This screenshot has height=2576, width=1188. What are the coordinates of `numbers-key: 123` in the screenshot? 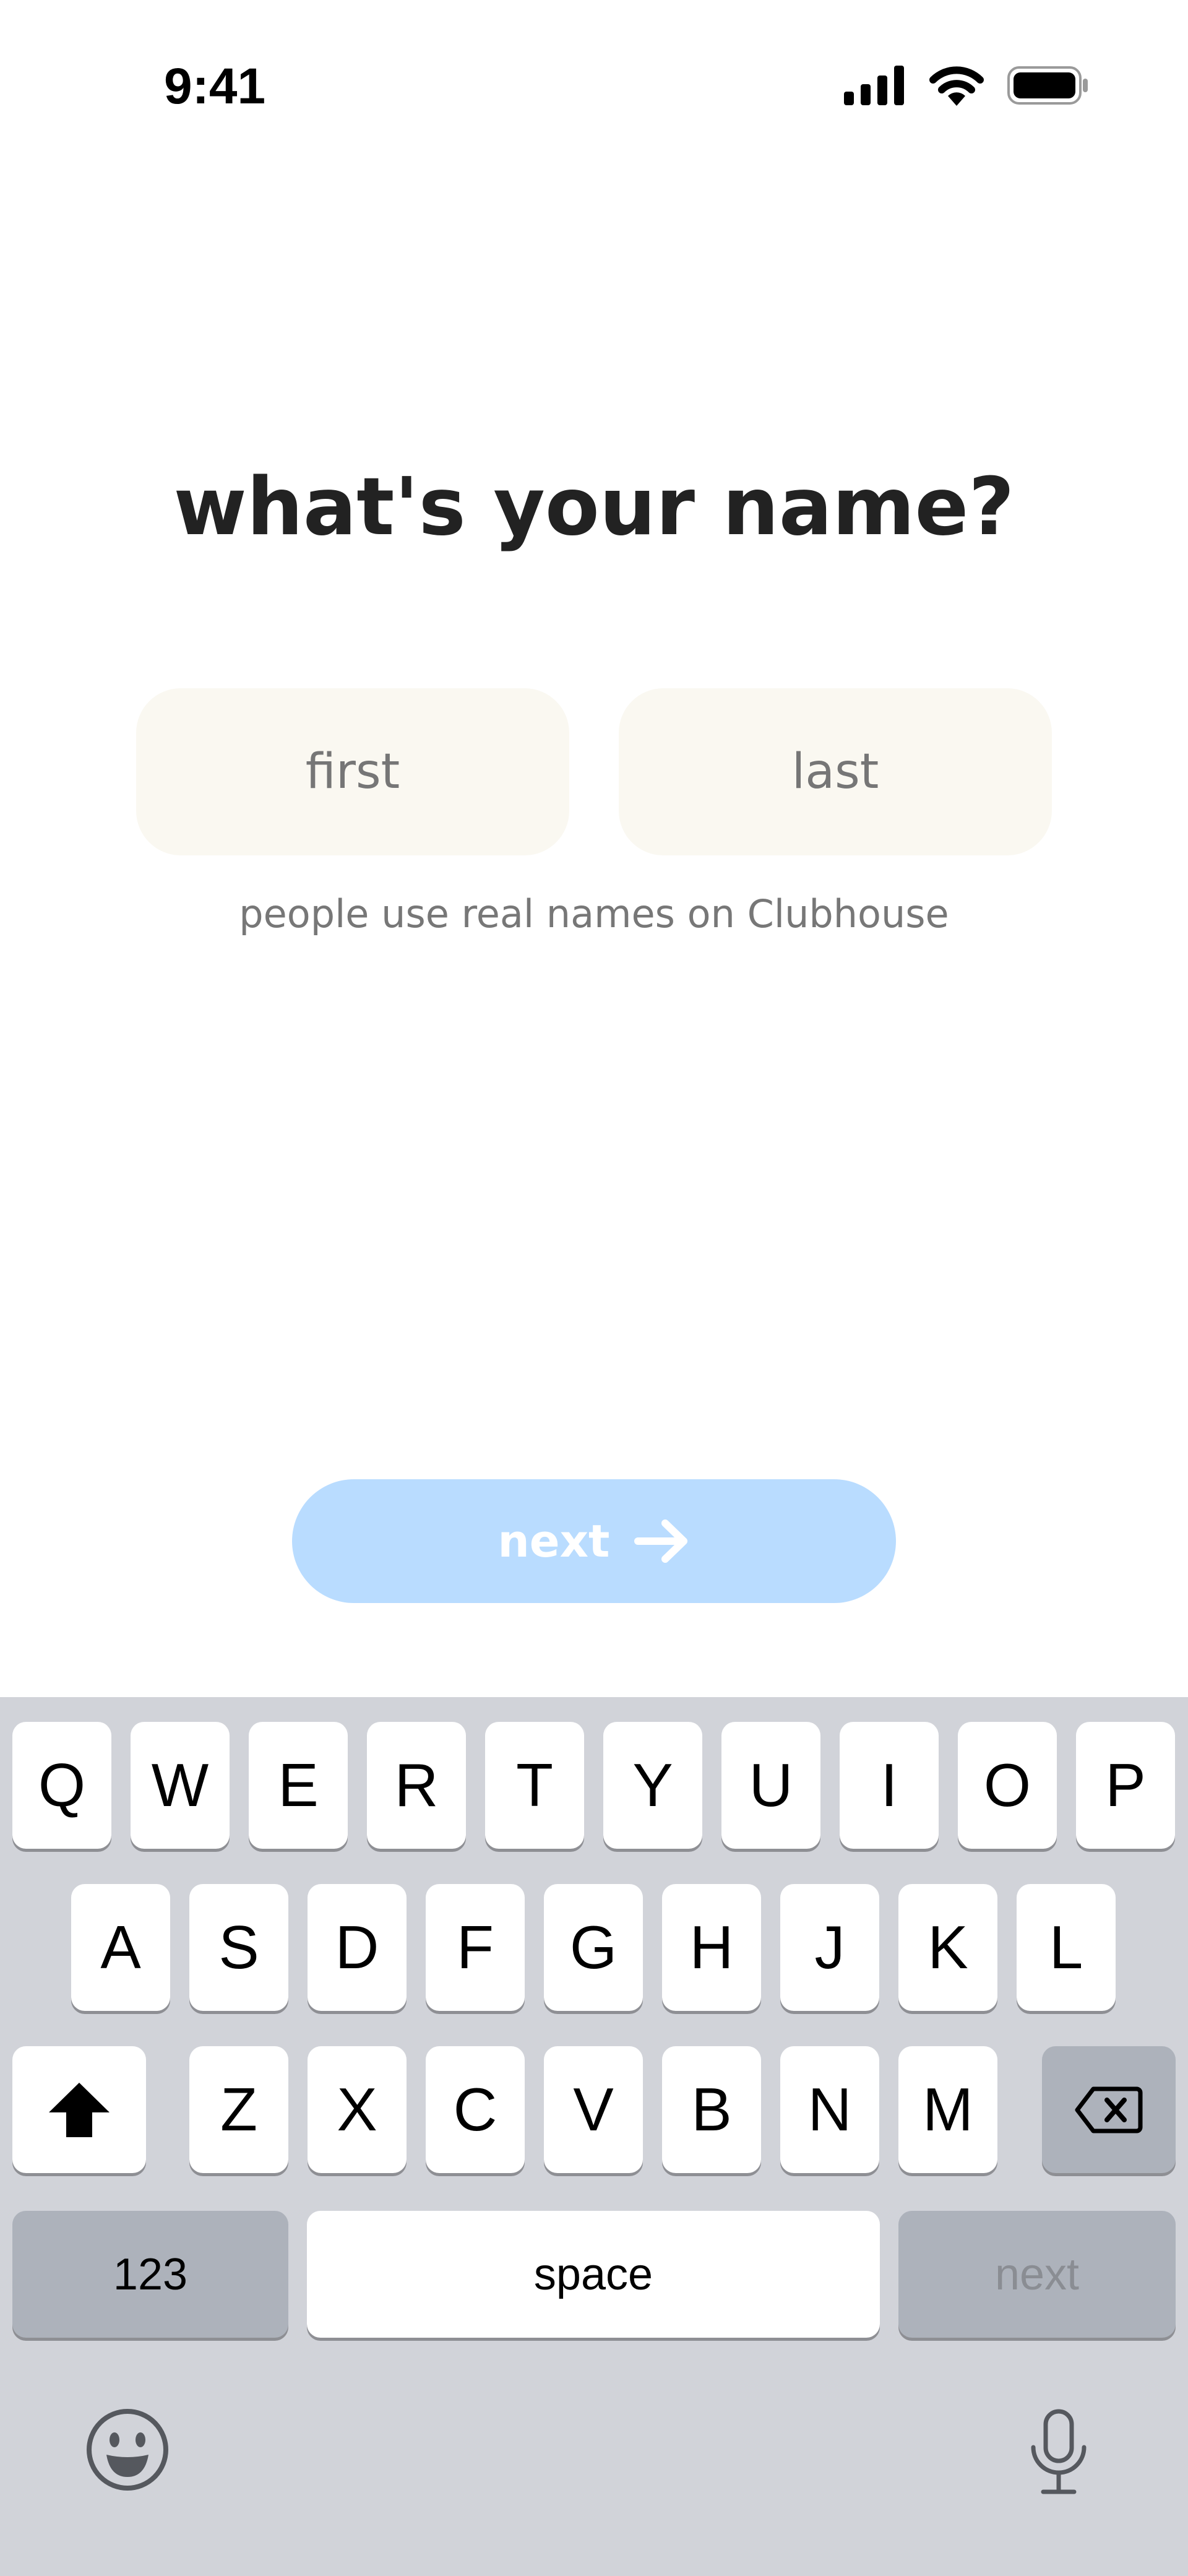 It's located at (150, 2274).